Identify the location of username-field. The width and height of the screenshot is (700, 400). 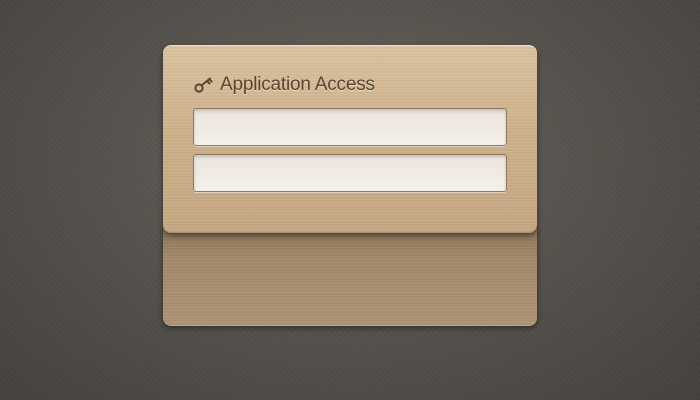
(350, 127).